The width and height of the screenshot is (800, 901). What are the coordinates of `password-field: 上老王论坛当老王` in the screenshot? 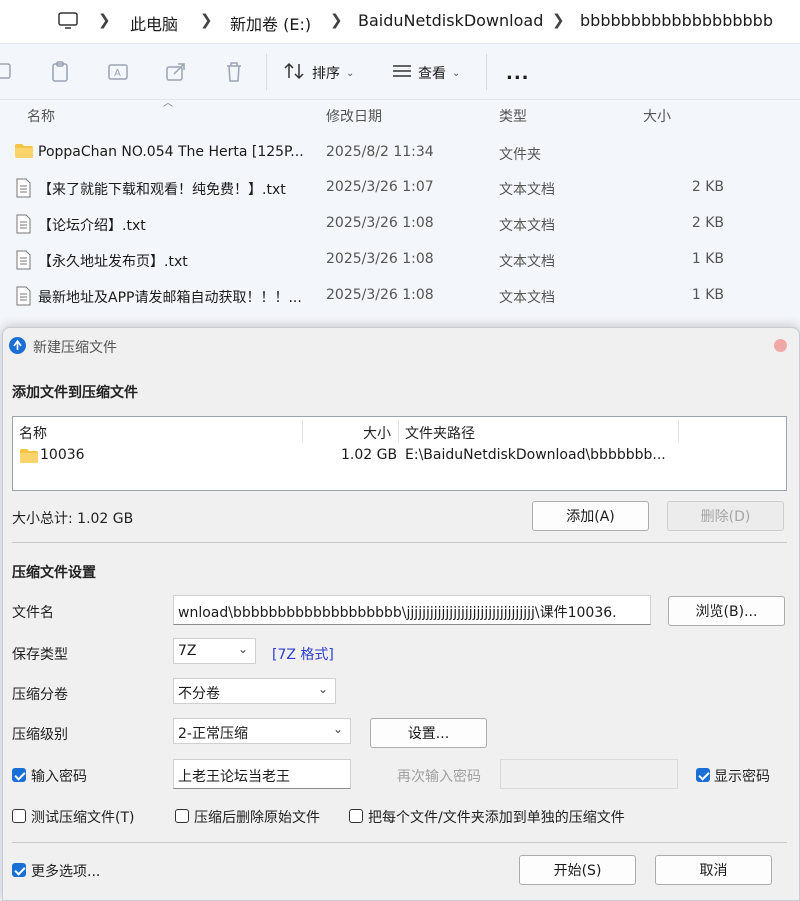 It's located at (262, 774).